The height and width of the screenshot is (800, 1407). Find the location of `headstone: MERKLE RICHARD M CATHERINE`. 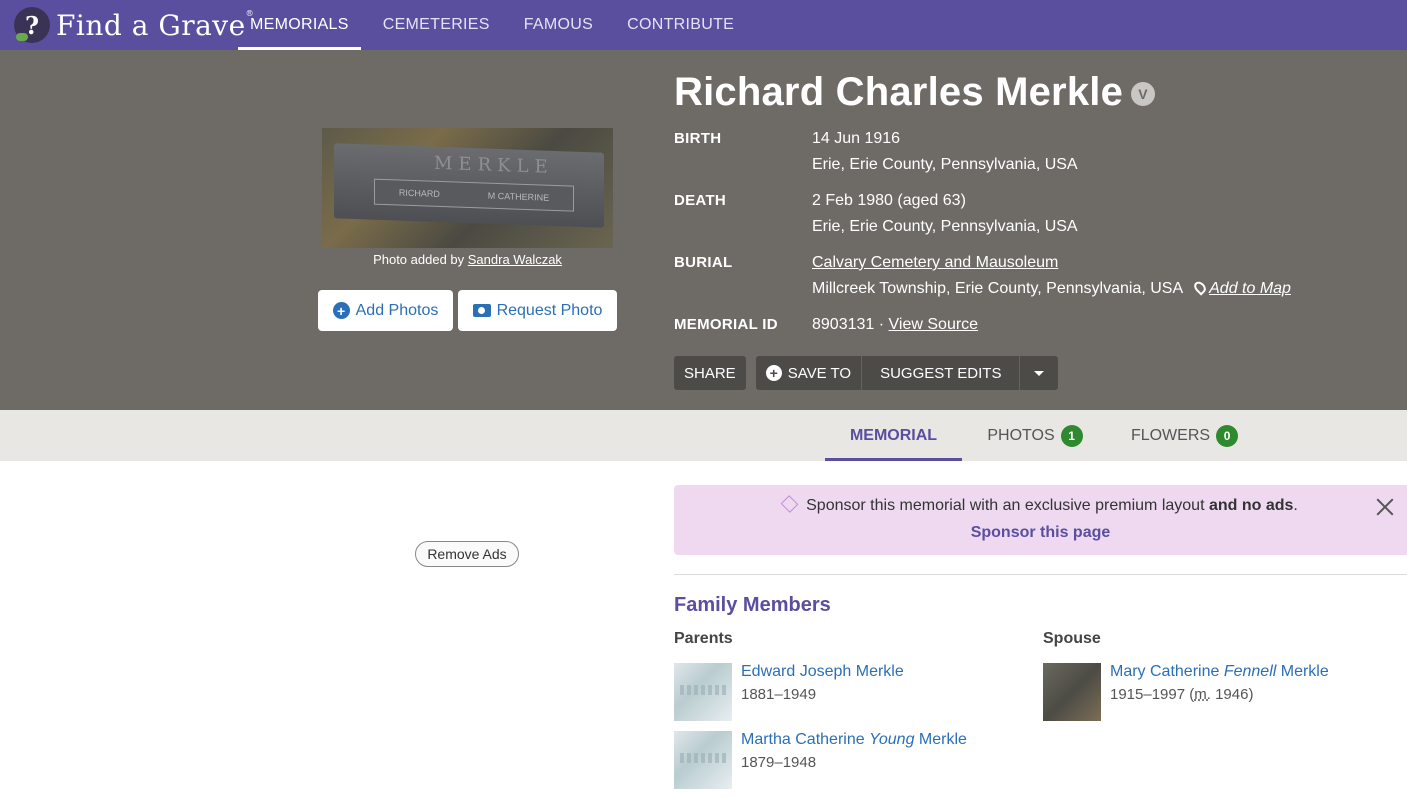

headstone: MERKLE RICHARD M CATHERINE is located at coordinates (469, 185).